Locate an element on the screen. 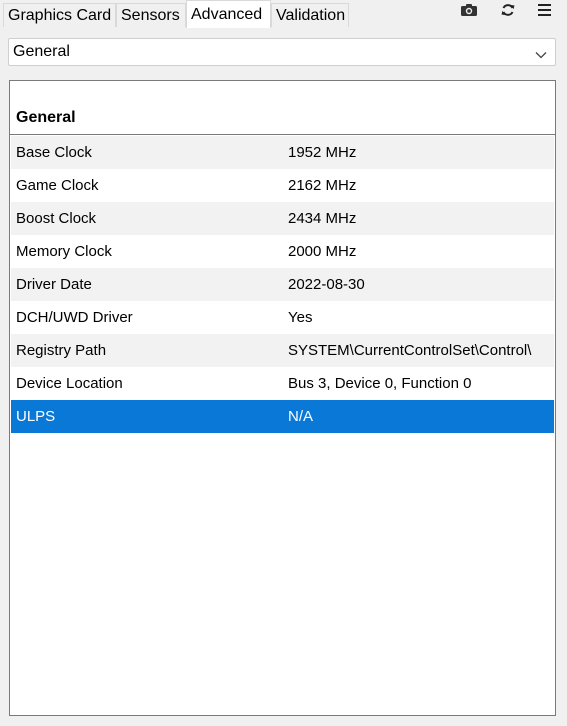 Image resolution: width=567 pixels, height=726 pixels. property-label: Base Clock is located at coordinates (54, 152).